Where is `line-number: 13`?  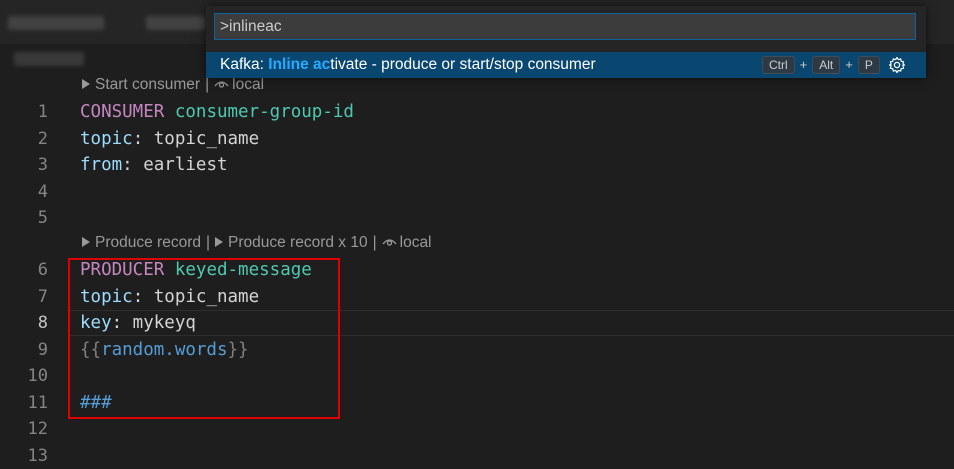
line-number: 13 is located at coordinates (24, 456).